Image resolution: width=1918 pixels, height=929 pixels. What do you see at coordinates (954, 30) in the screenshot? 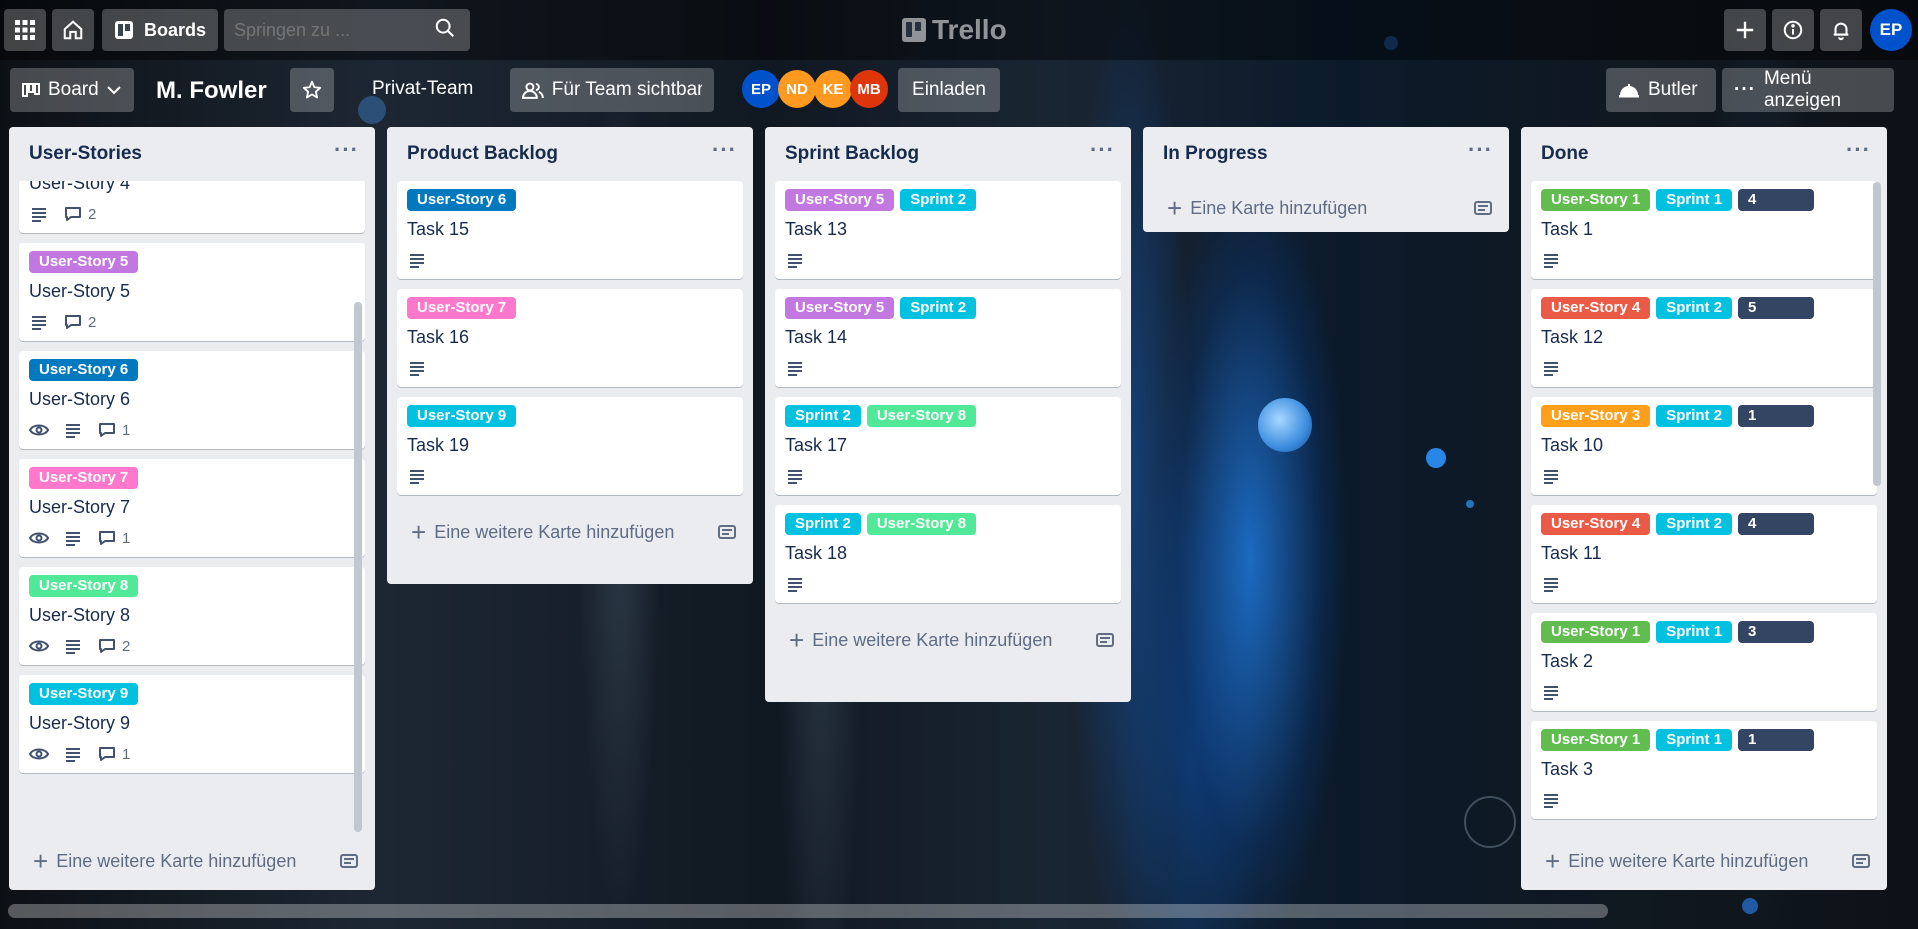
I see `trello-logo: Trello` at bounding box center [954, 30].